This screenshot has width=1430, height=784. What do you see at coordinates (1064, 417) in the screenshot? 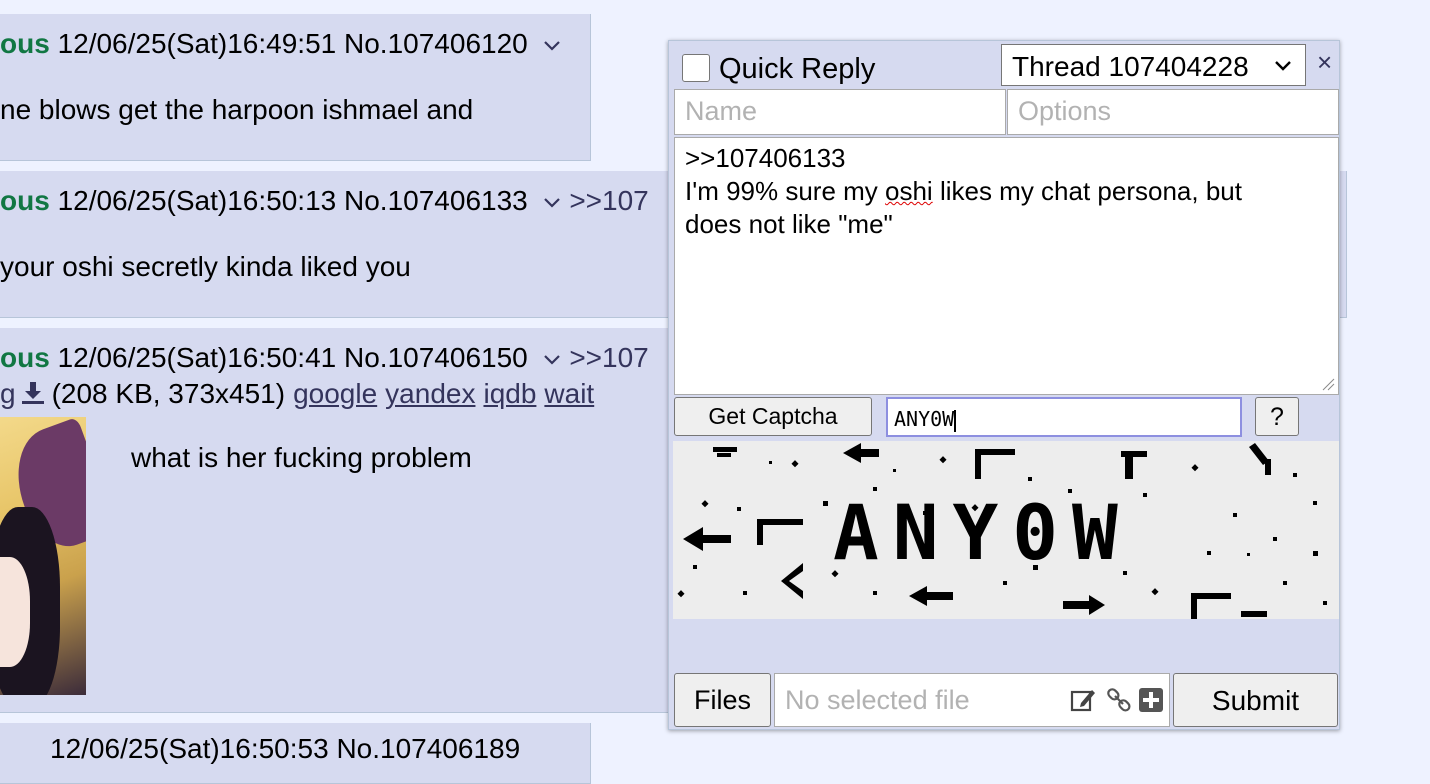
I see `captcha-input: ANY0W` at bounding box center [1064, 417].